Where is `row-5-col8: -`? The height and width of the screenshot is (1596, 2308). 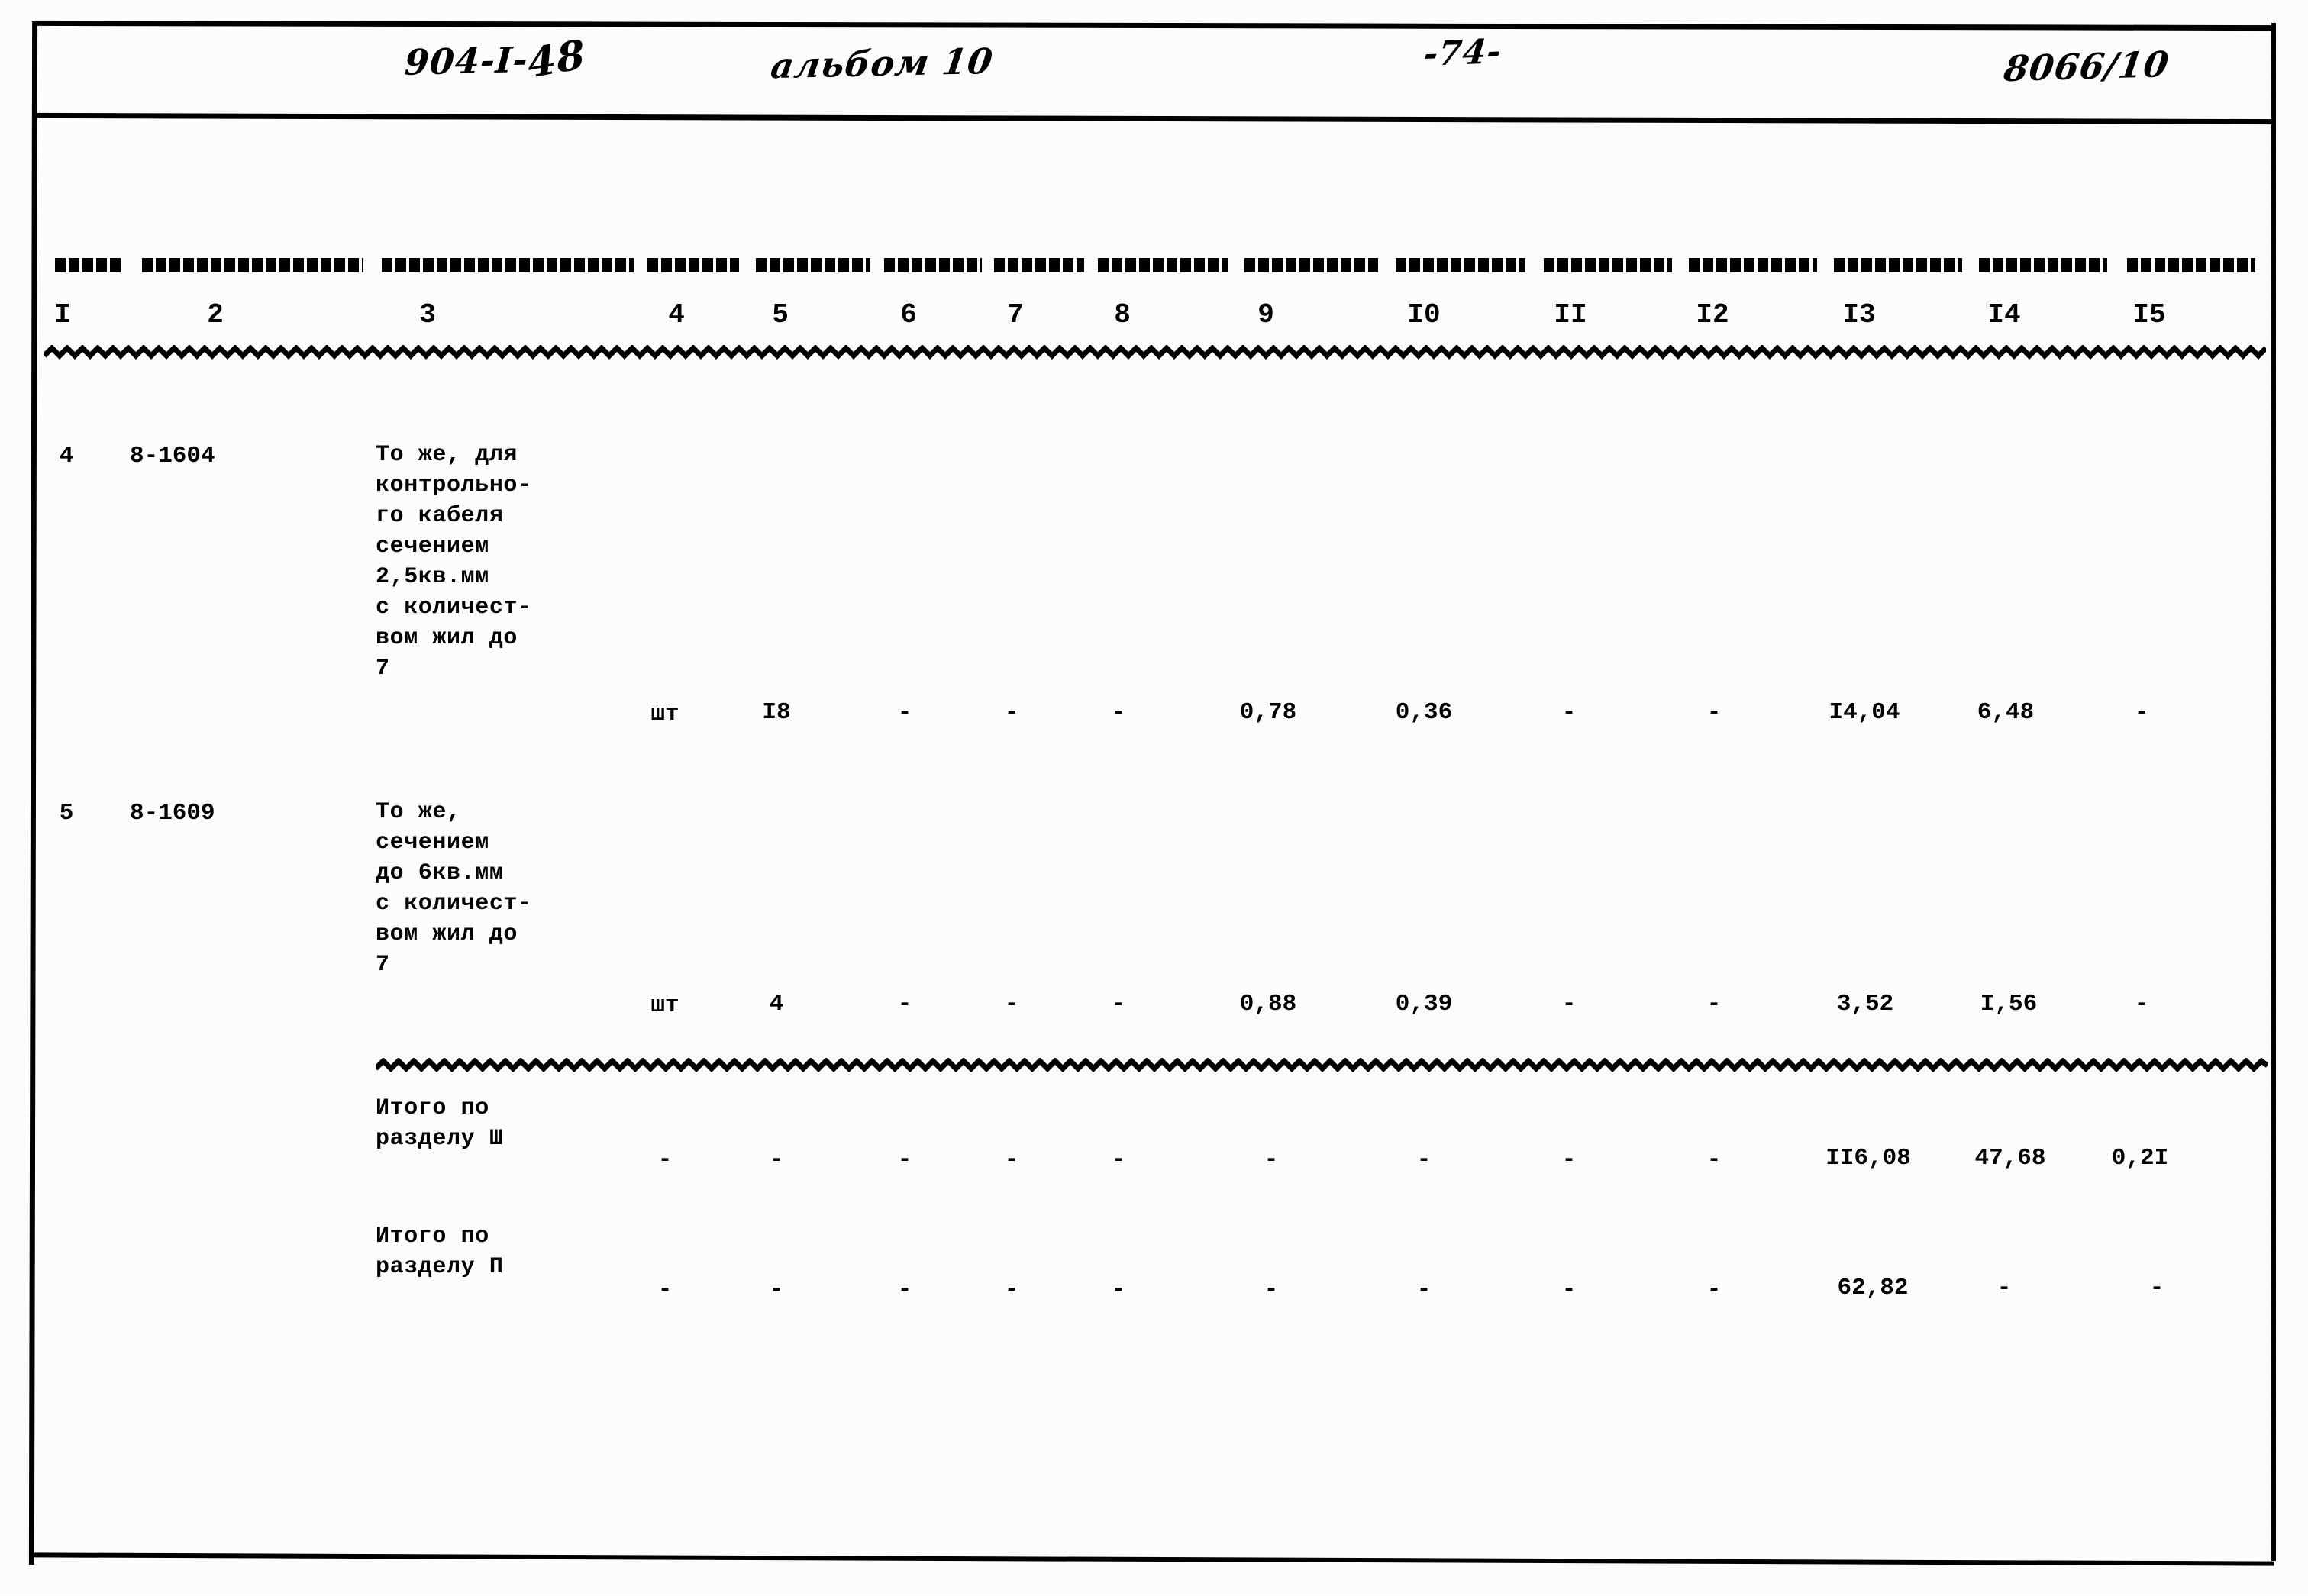 row-5-col8: - is located at coordinates (1118, 1004).